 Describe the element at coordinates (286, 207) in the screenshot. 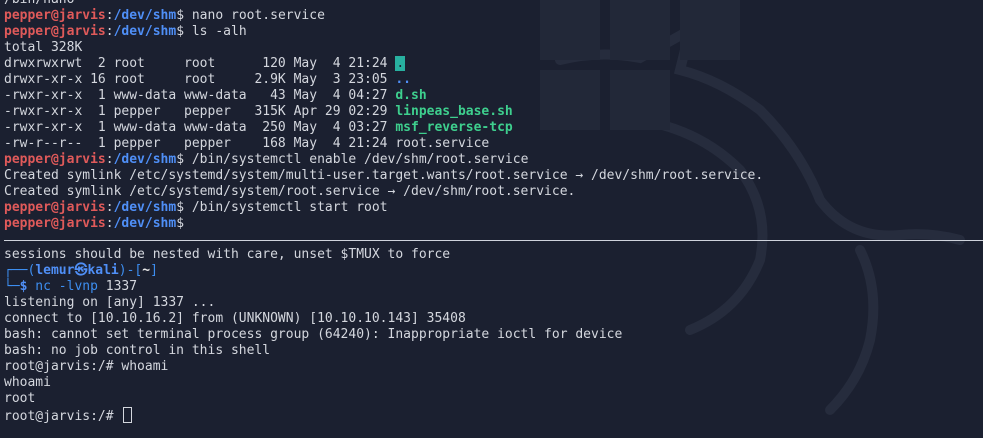

I see `command-text: /bin/systemctl start root` at that location.